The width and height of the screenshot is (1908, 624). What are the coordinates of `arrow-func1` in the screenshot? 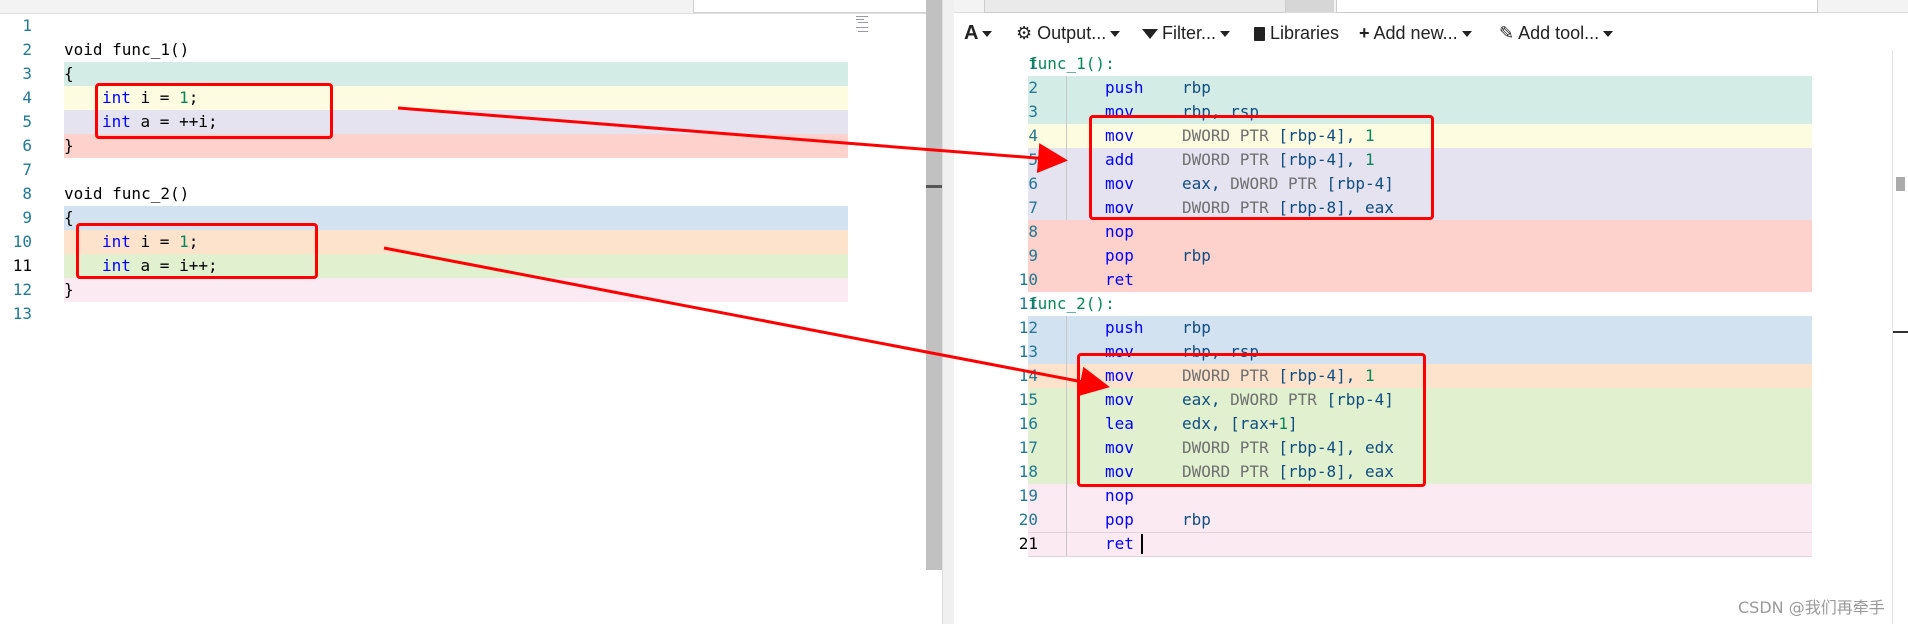 It's located at (732, 140).